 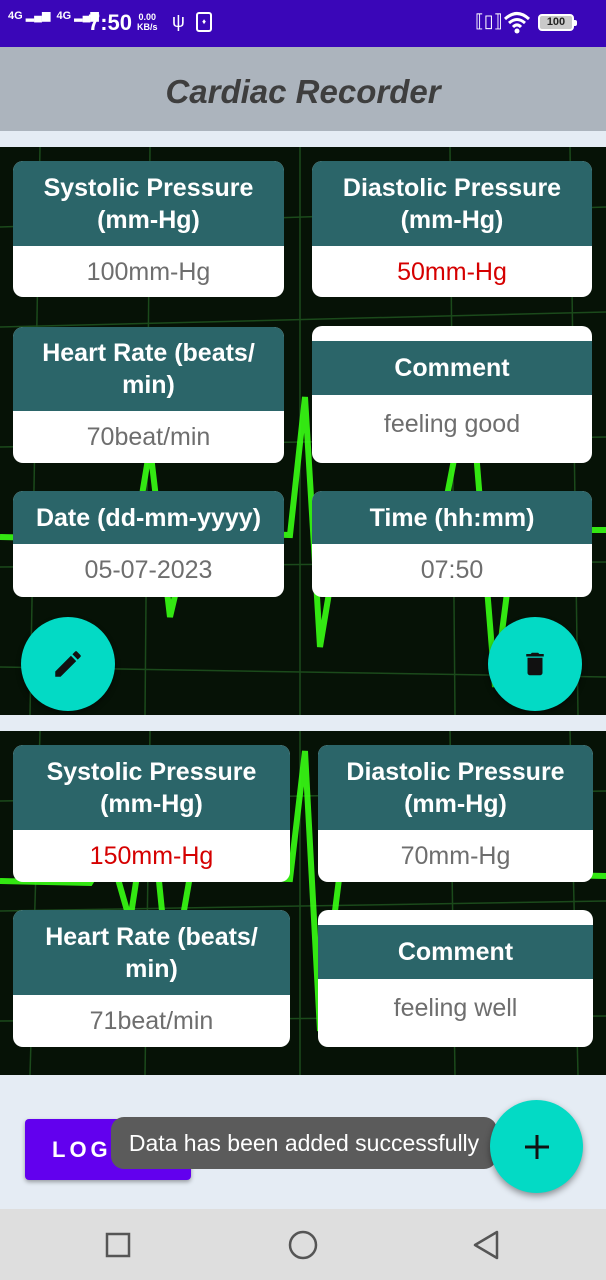 What do you see at coordinates (110, 22) in the screenshot?
I see `status-time: 7:50` at bounding box center [110, 22].